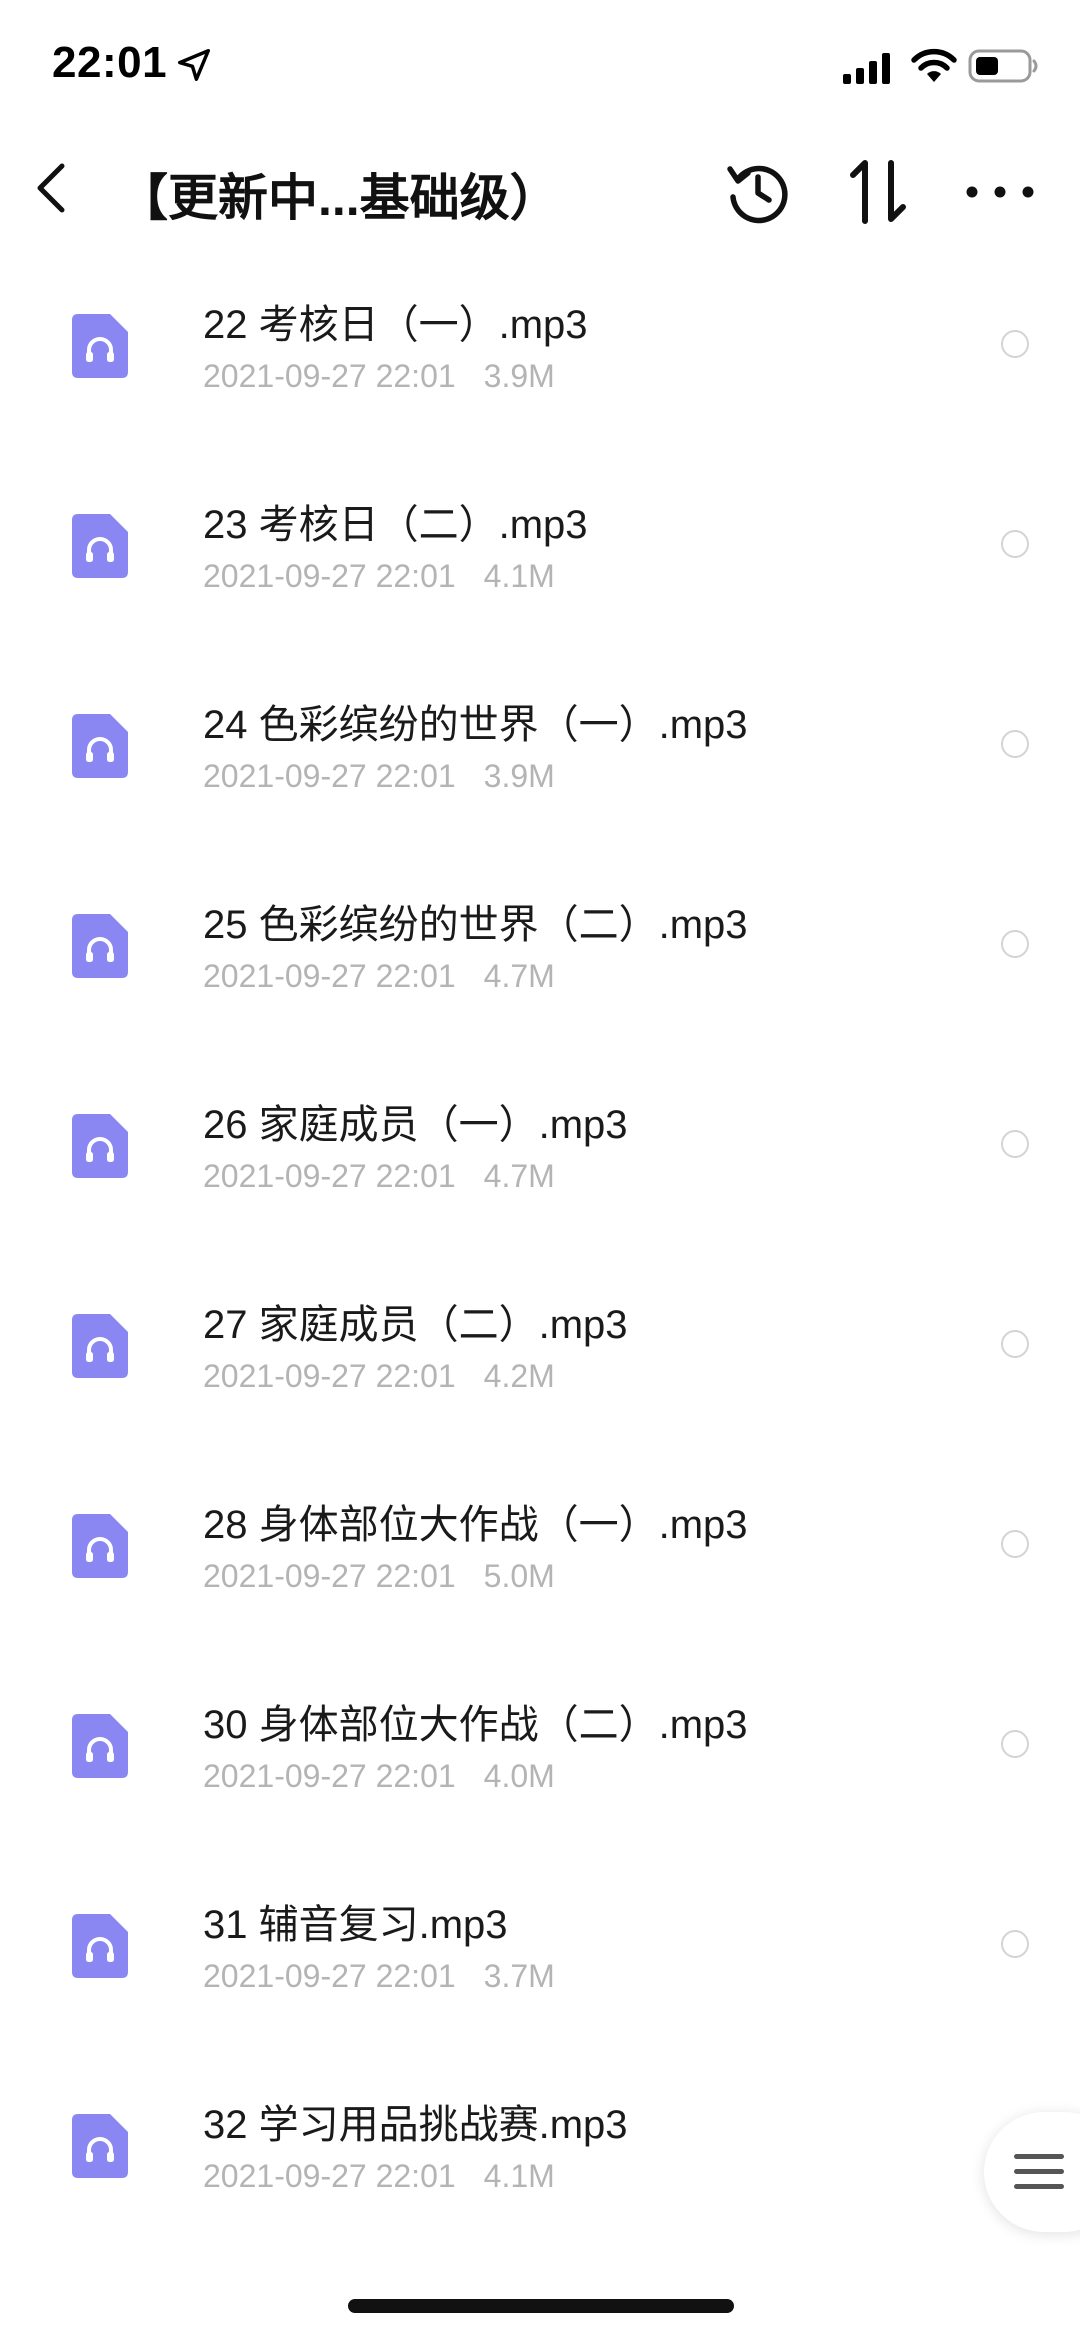  What do you see at coordinates (540, 350) in the screenshot?
I see `file-row: 22 考核日（一）.mp3 2021-09-27 22:01 3.9M` at bounding box center [540, 350].